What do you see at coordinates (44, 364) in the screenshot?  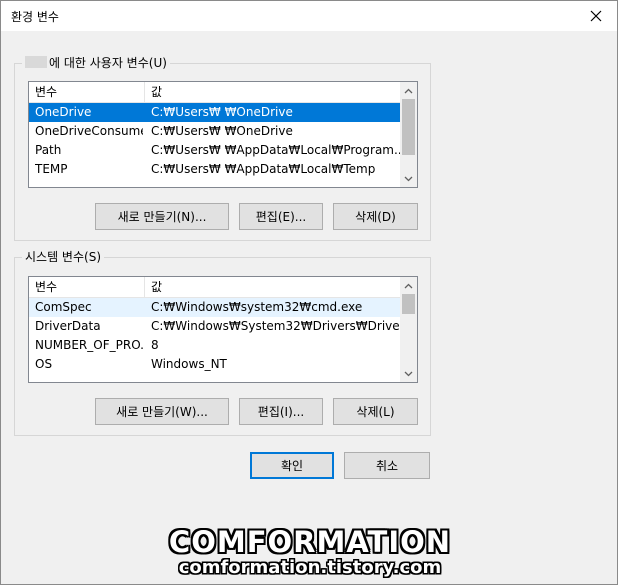 I see `variable-name-cell: OS` at bounding box center [44, 364].